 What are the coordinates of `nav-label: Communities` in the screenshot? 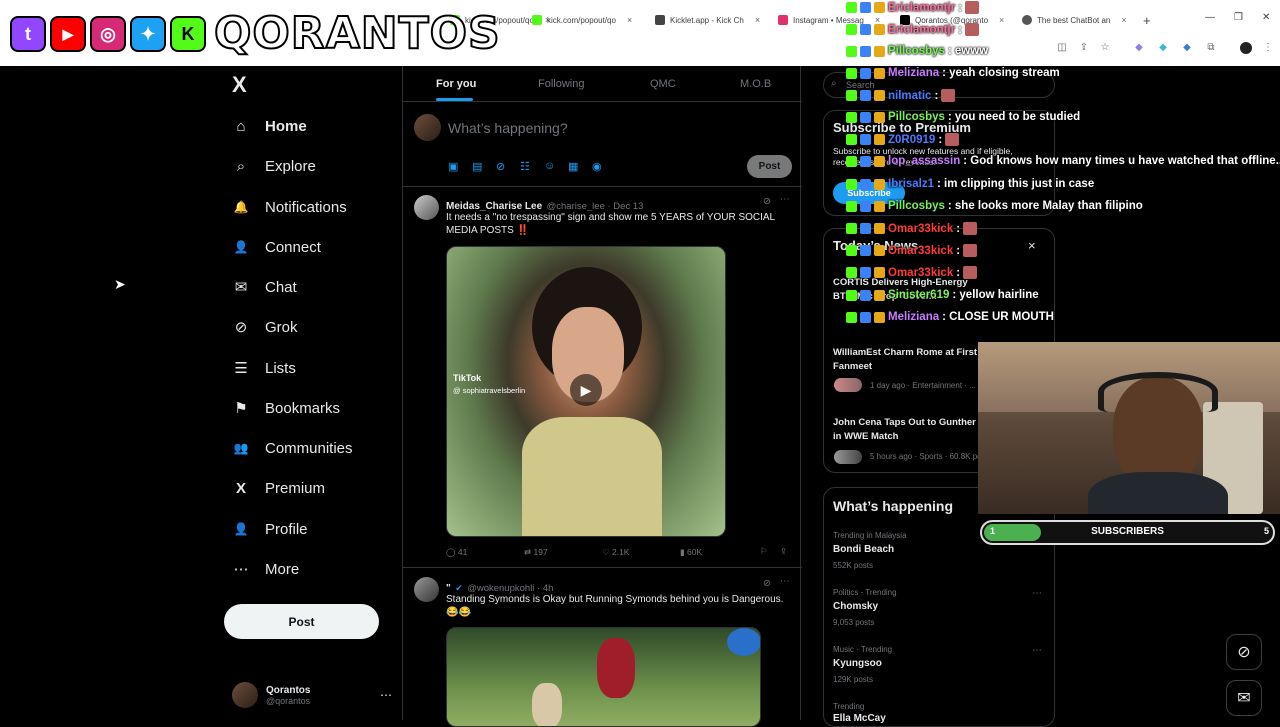 It's located at (309, 448).